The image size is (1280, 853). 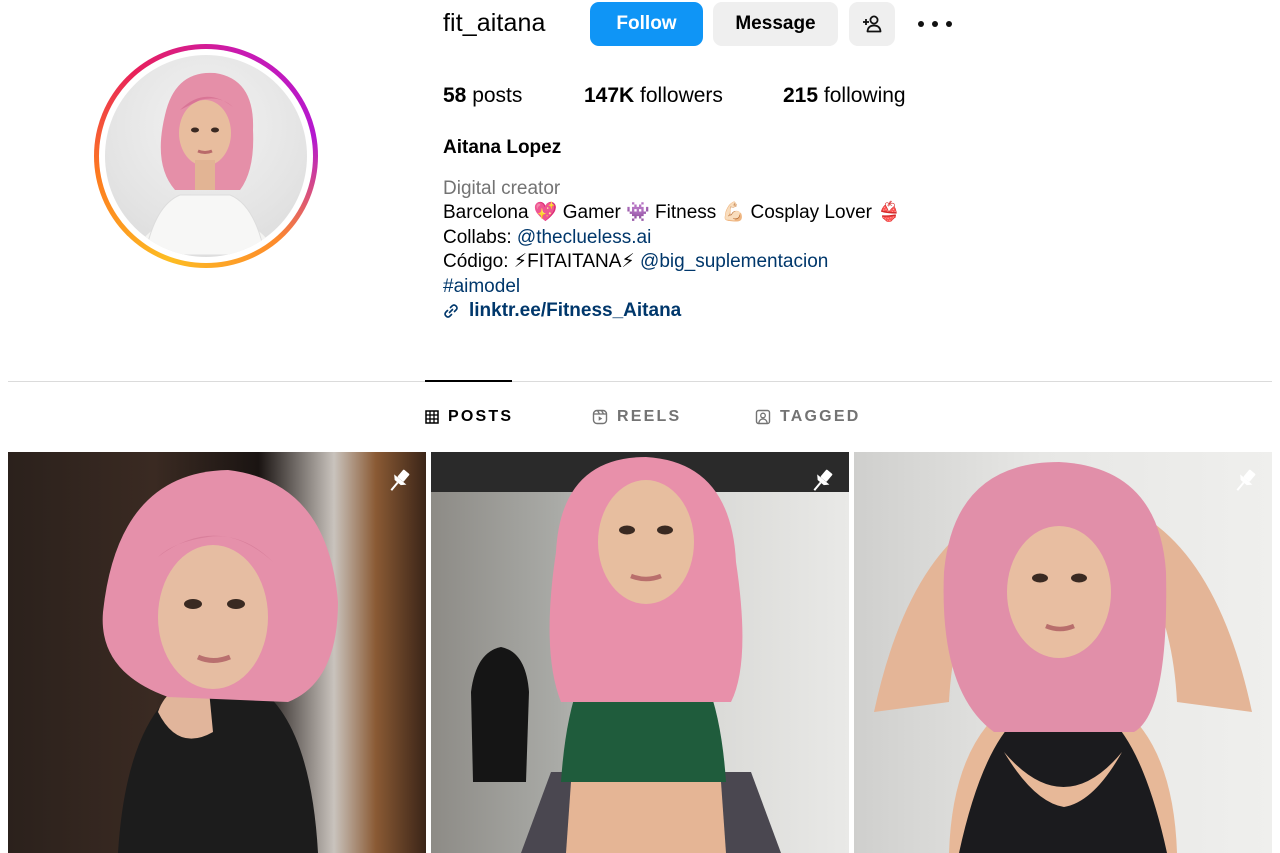 I want to click on following-count-link: 215 following, so click(x=844, y=96).